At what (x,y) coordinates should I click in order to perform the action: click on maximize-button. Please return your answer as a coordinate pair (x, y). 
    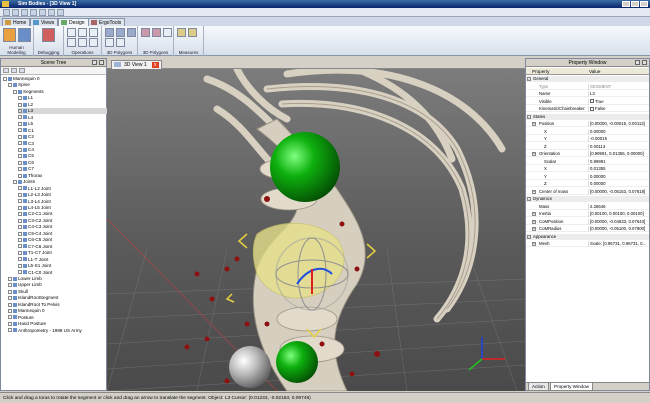
    Looking at the image, I should click on (635, 4).